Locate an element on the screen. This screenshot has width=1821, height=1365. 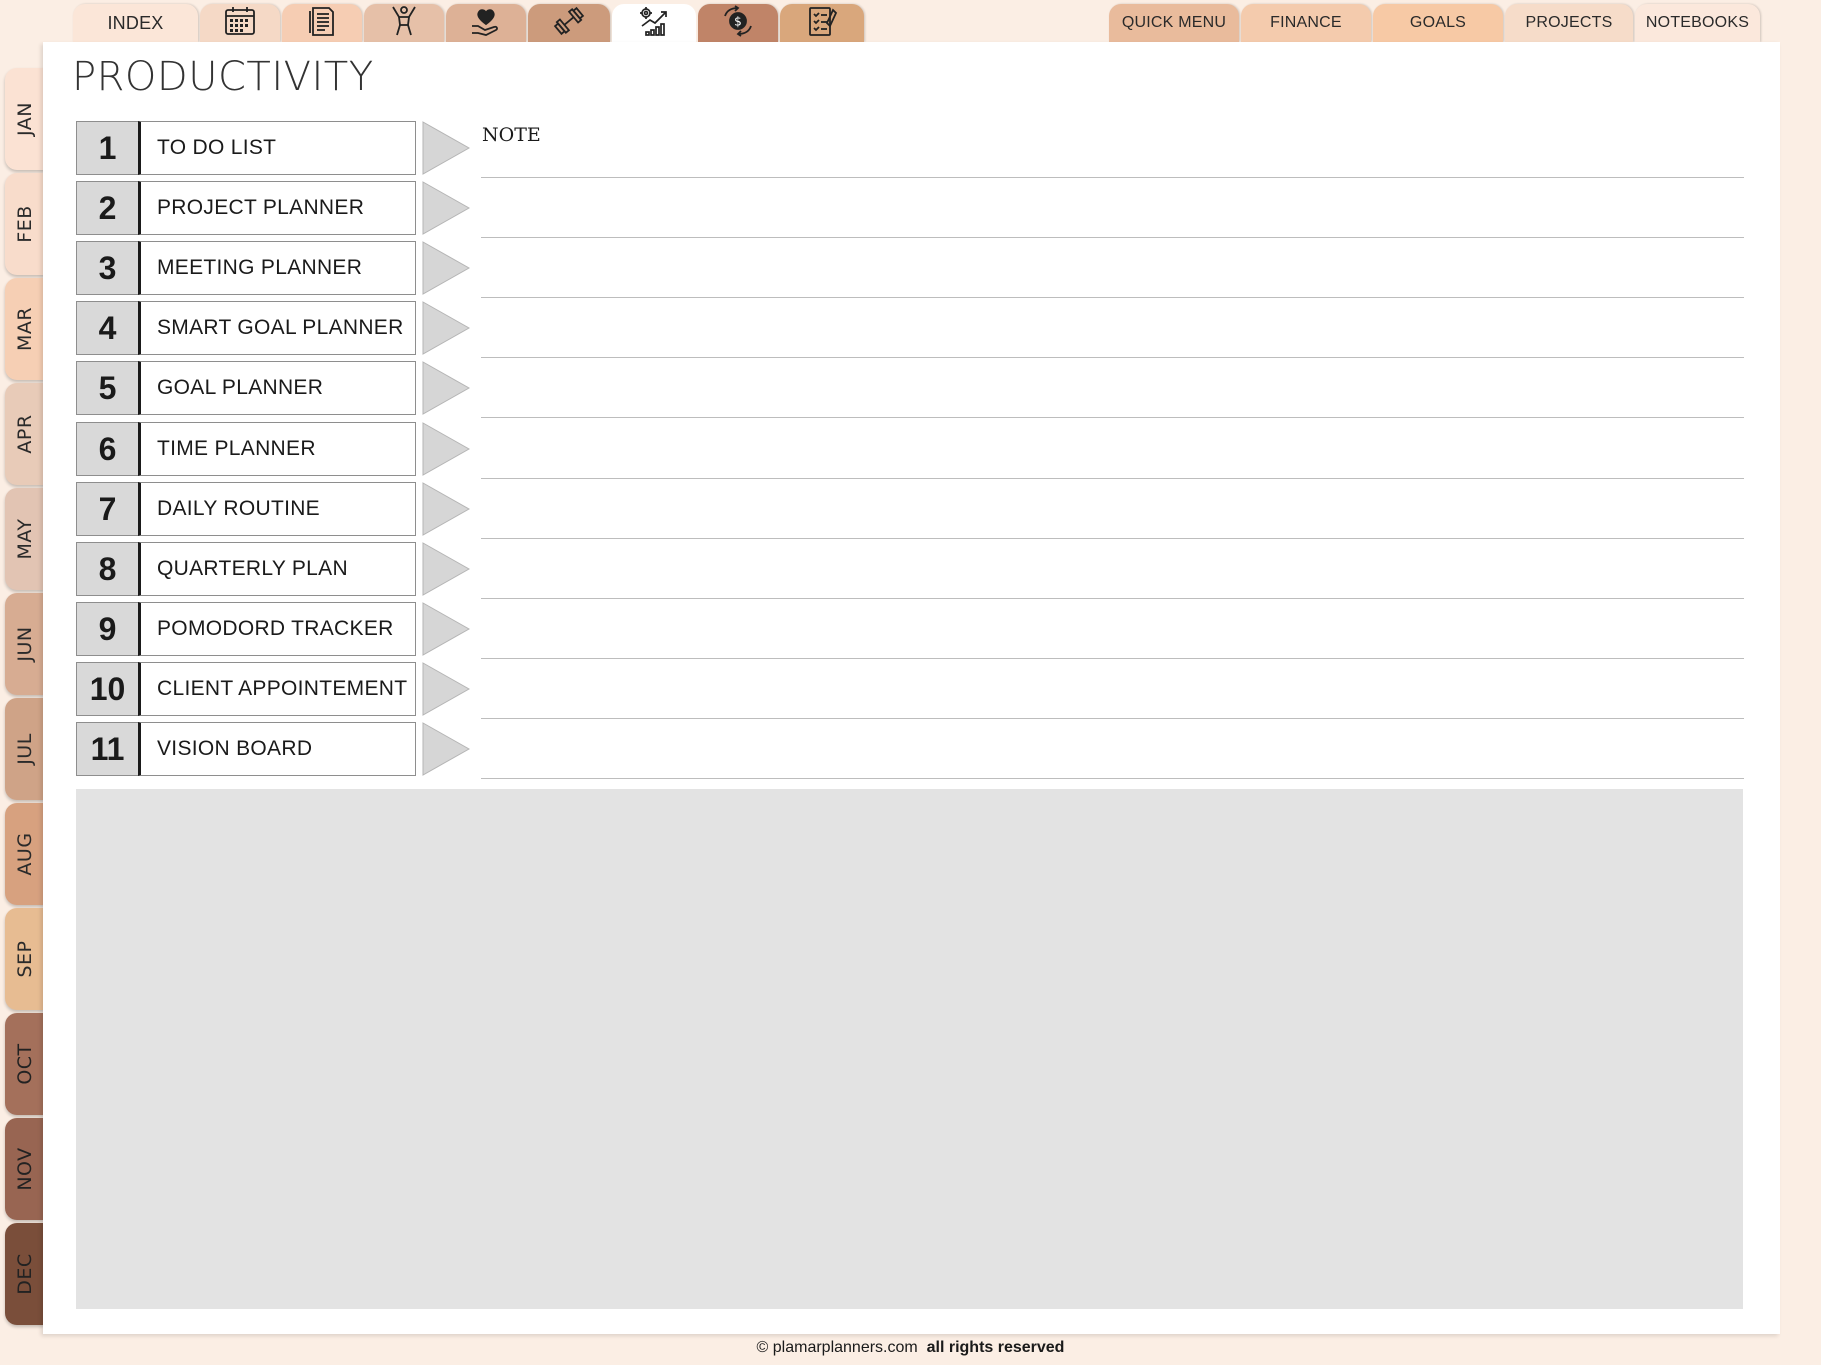
month-label: JAN is located at coordinates (25, 119).